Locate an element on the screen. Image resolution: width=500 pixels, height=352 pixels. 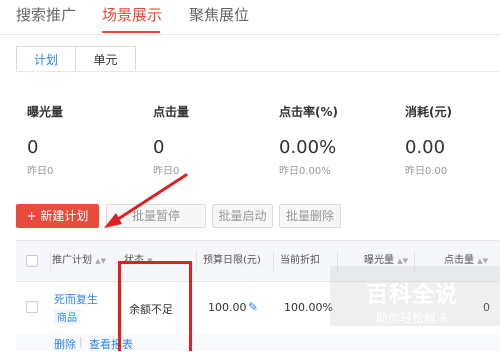
batch-pause-button: 批量暂停 is located at coordinates (156, 216).